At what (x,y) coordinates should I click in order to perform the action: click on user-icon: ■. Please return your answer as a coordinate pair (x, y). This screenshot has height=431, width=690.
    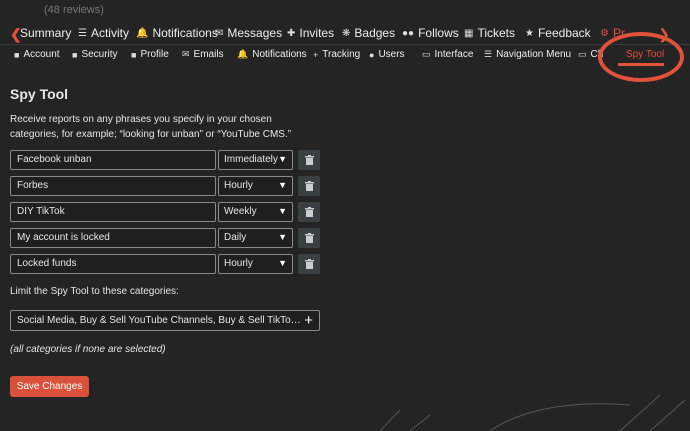
    Looking at the image, I should click on (17, 54).